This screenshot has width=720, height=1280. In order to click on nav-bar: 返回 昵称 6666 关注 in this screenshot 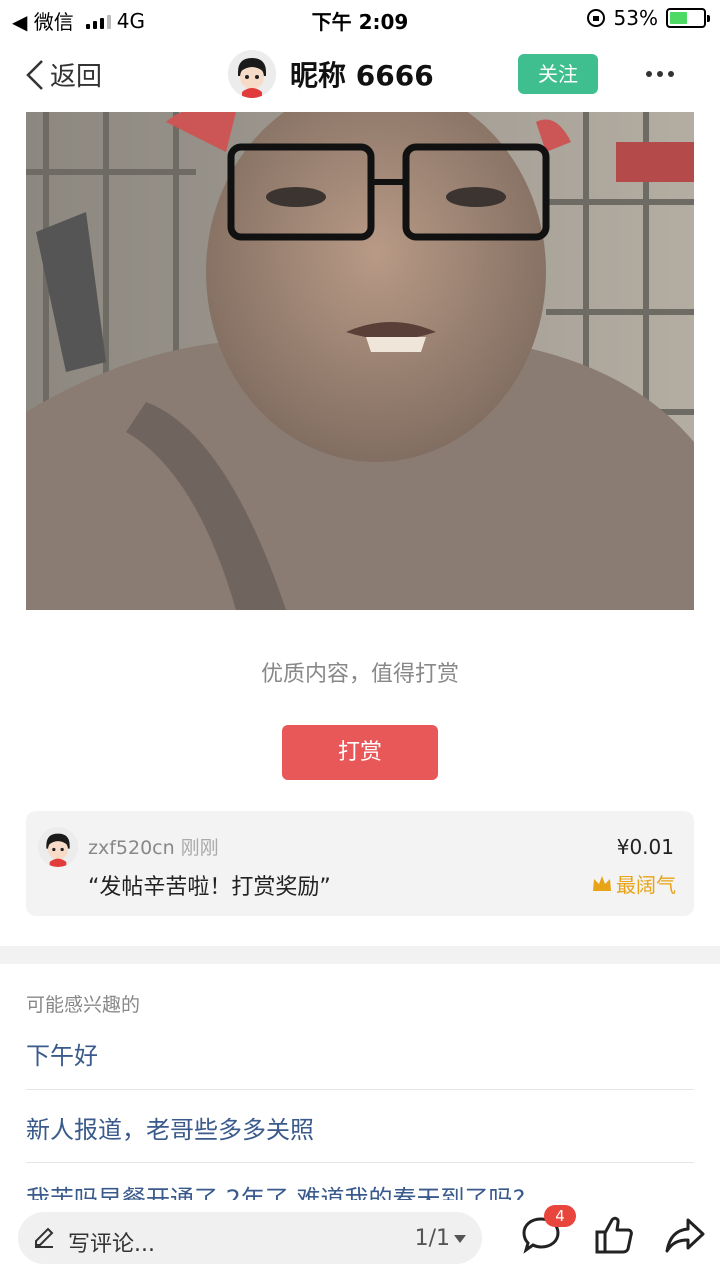, I will do `click(360, 74)`.